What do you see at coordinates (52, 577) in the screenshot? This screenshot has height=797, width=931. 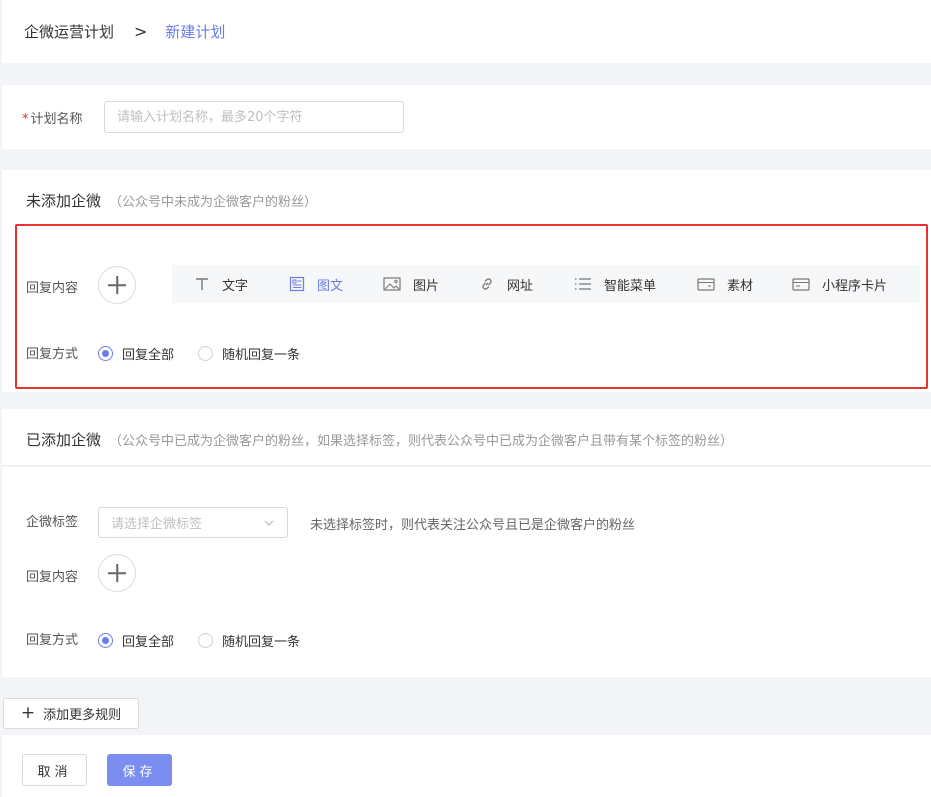 I see `reply-content-label-2: 回复内容` at bounding box center [52, 577].